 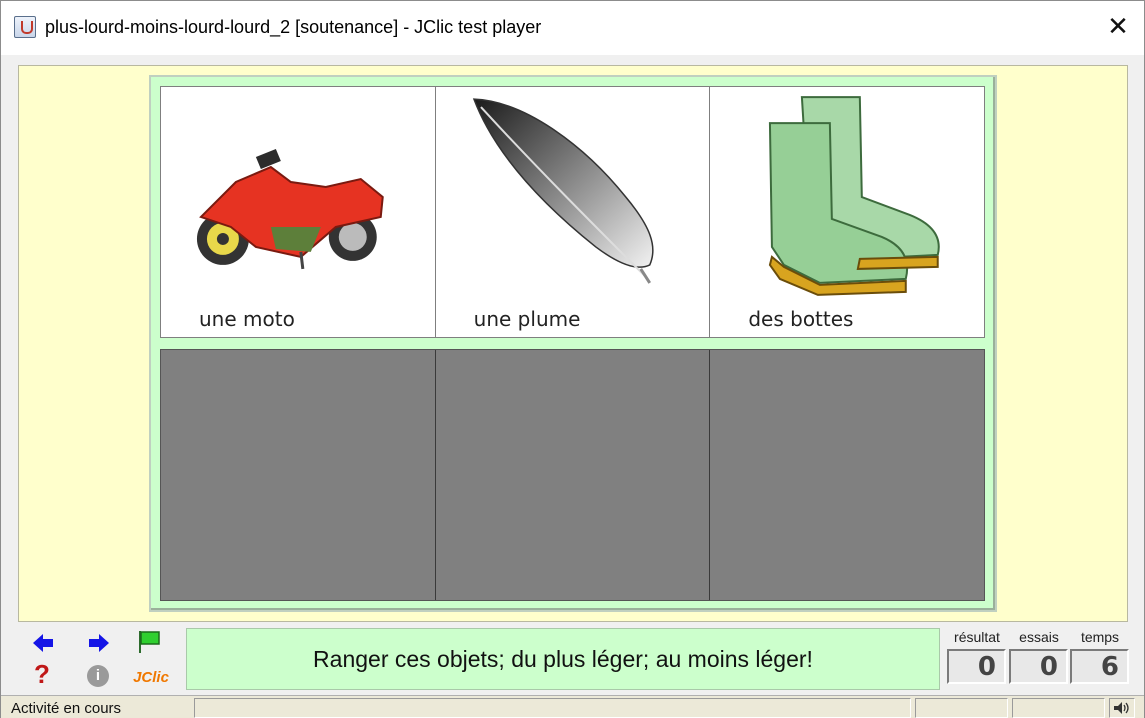 What do you see at coordinates (563, 191) in the screenshot?
I see `feather-icon` at bounding box center [563, 191].